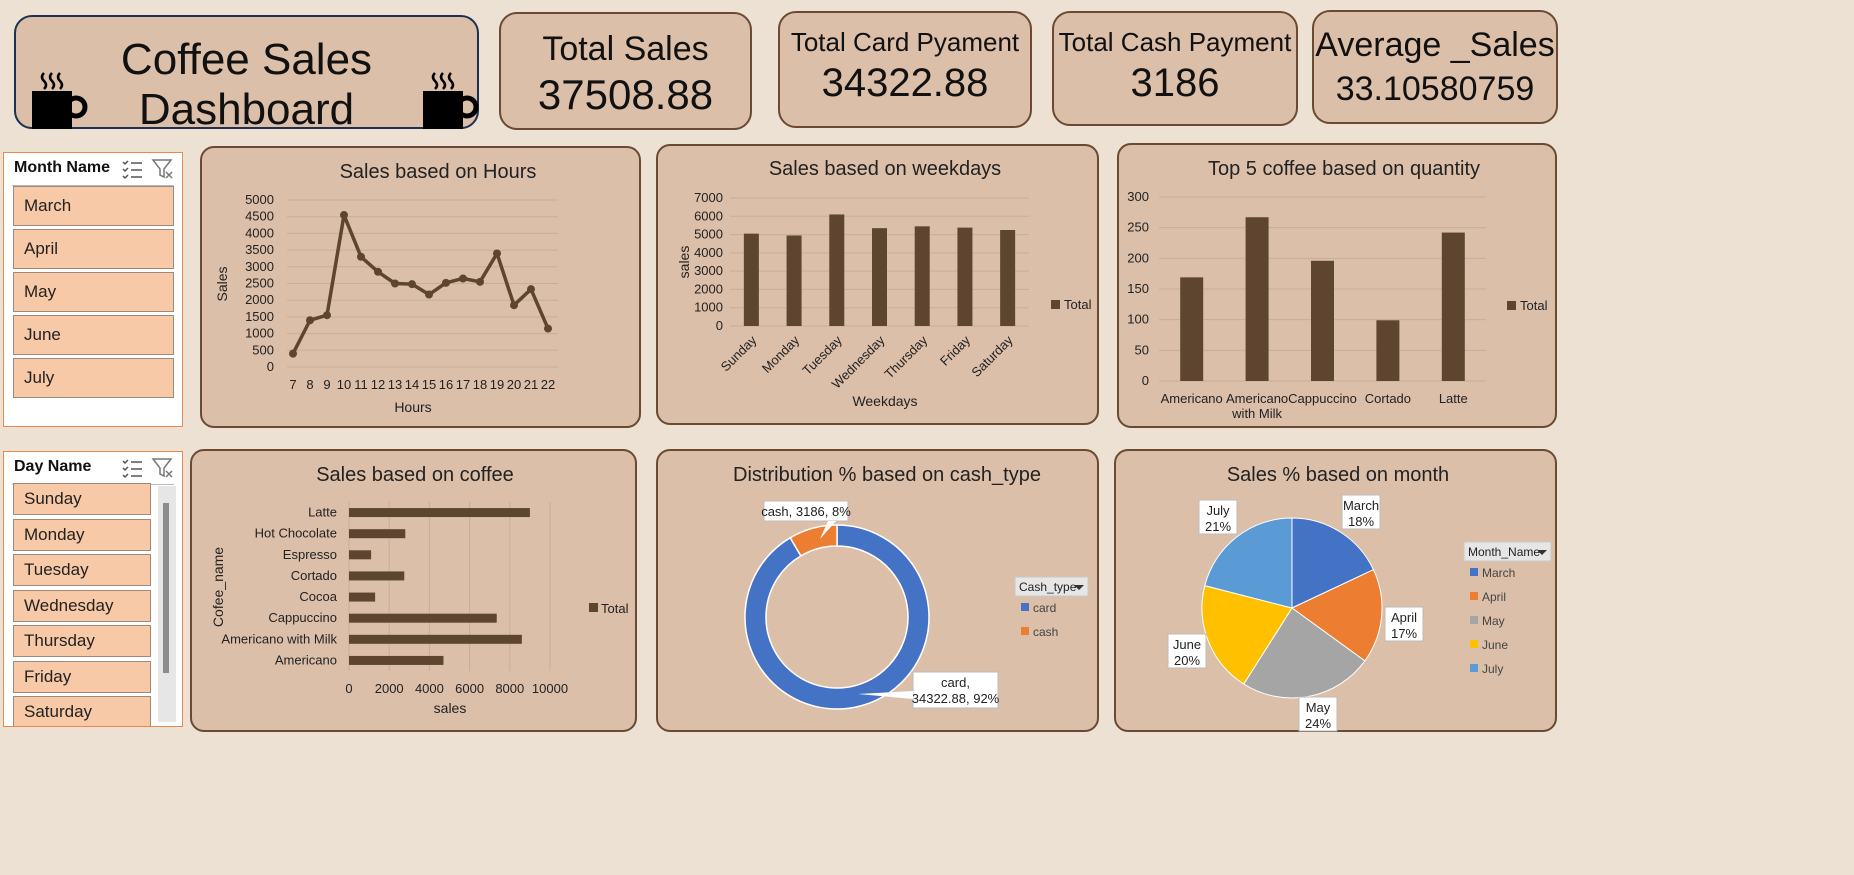 The image size is (1854, 875). I want to click on legend-label: July, so click(1492, 669).